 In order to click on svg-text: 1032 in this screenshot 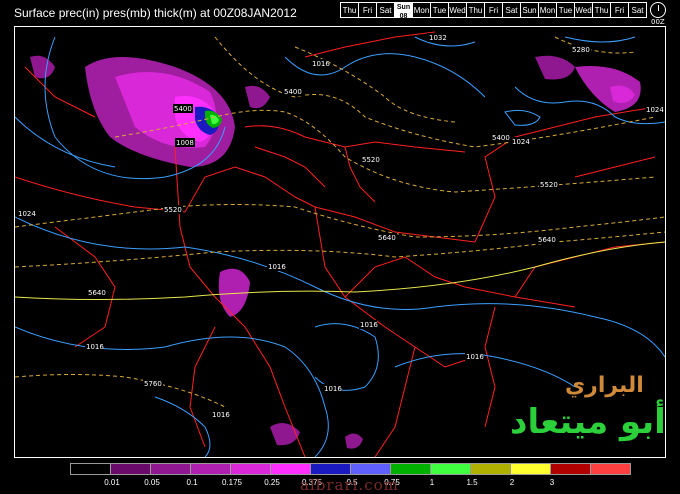, I will do `click(438, 38)`.